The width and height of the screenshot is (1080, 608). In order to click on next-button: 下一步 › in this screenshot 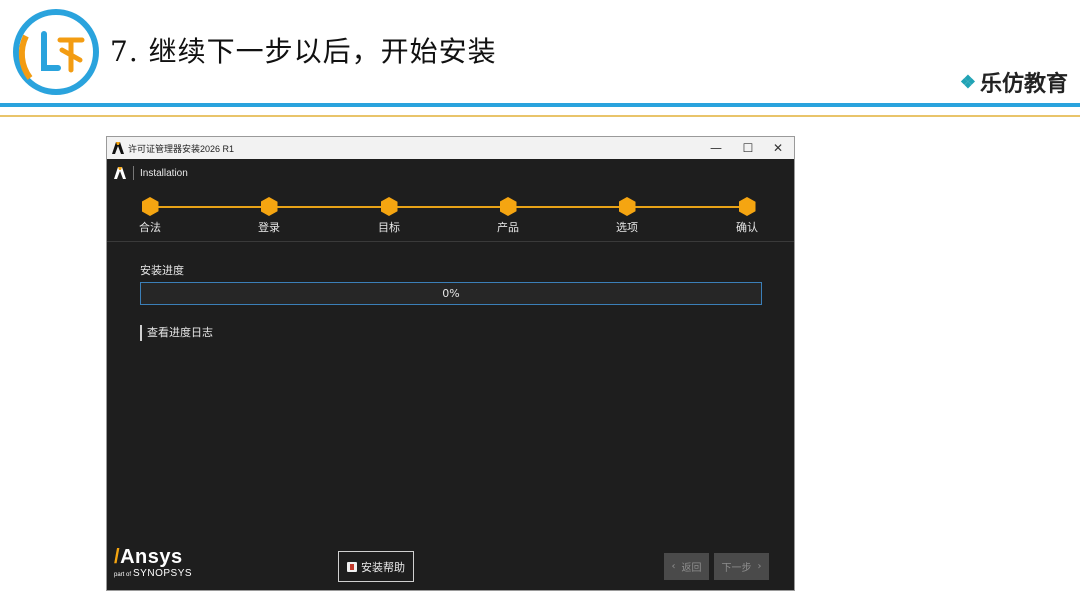, I will do `click(741, 566)`.